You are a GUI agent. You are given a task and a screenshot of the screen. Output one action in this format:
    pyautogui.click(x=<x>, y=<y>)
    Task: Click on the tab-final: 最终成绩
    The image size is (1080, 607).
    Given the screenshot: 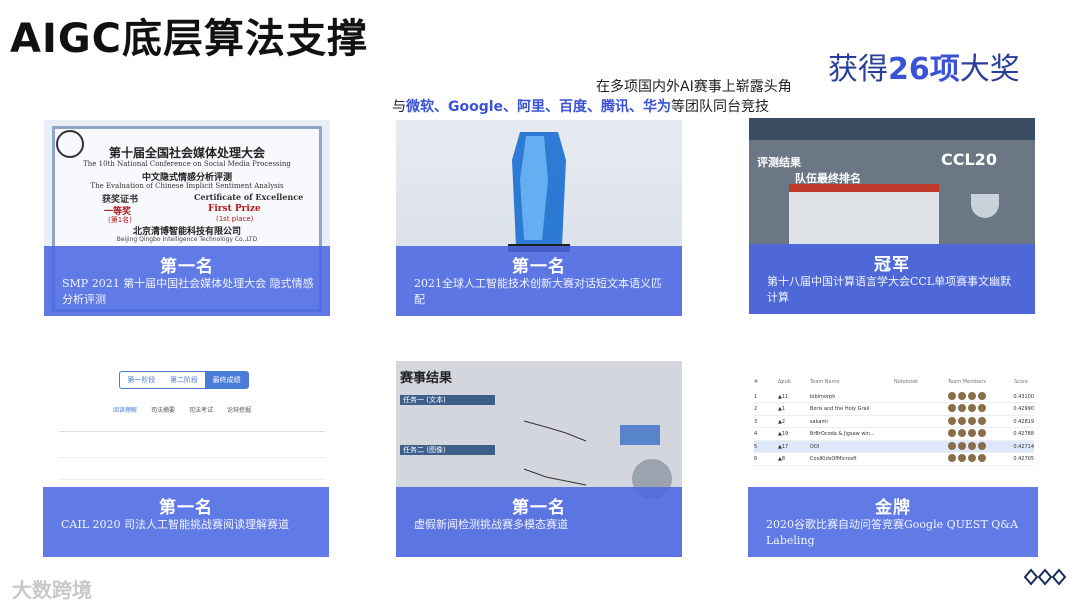 What is the action you would take?
    pyautogui.click(x=227, y=380)
    